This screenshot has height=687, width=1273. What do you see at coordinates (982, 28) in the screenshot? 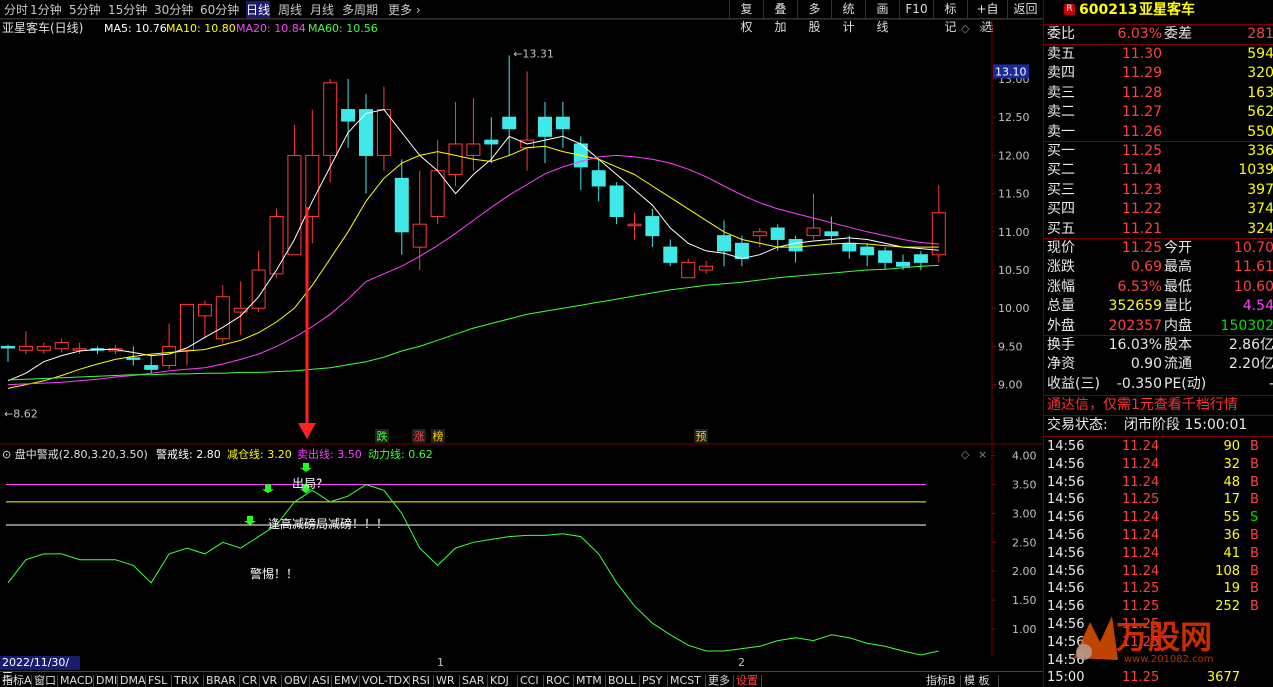
I see `close-icon: ×` at bounding box center [982, 28].